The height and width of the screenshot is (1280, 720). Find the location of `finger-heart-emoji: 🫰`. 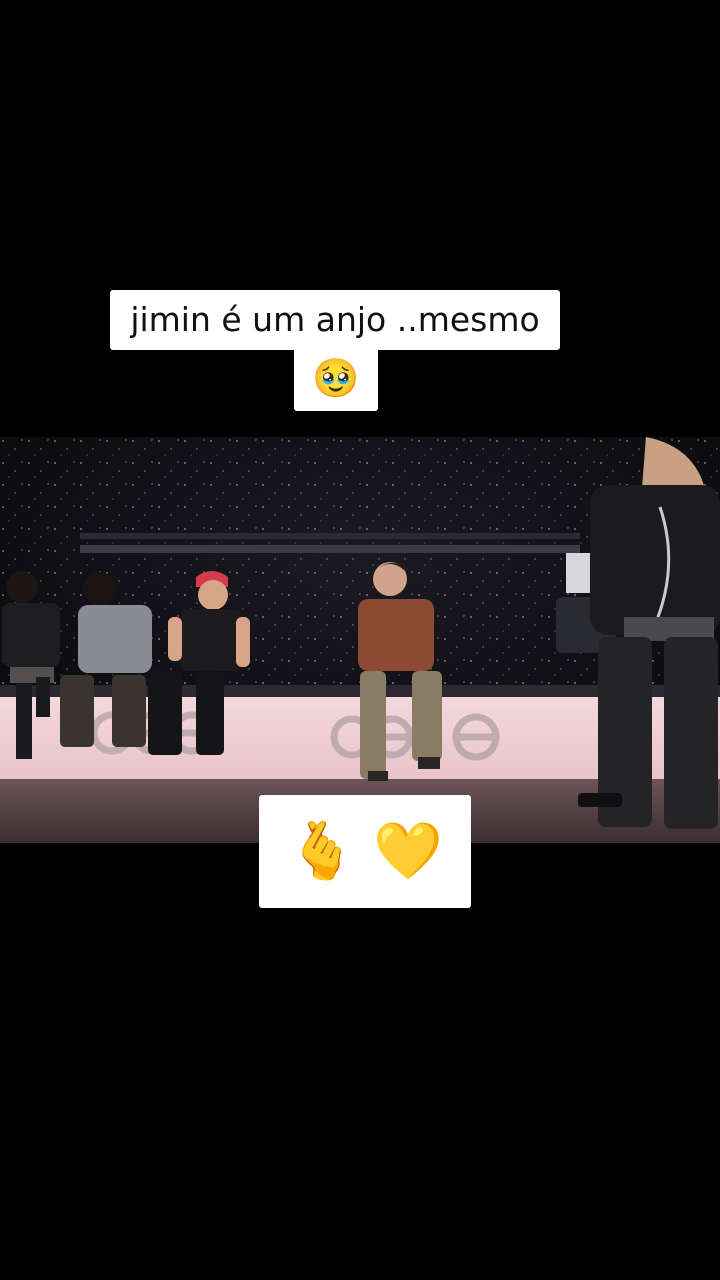

finger-heart-emoji: 🫰 is located at coordinates (322, 851).